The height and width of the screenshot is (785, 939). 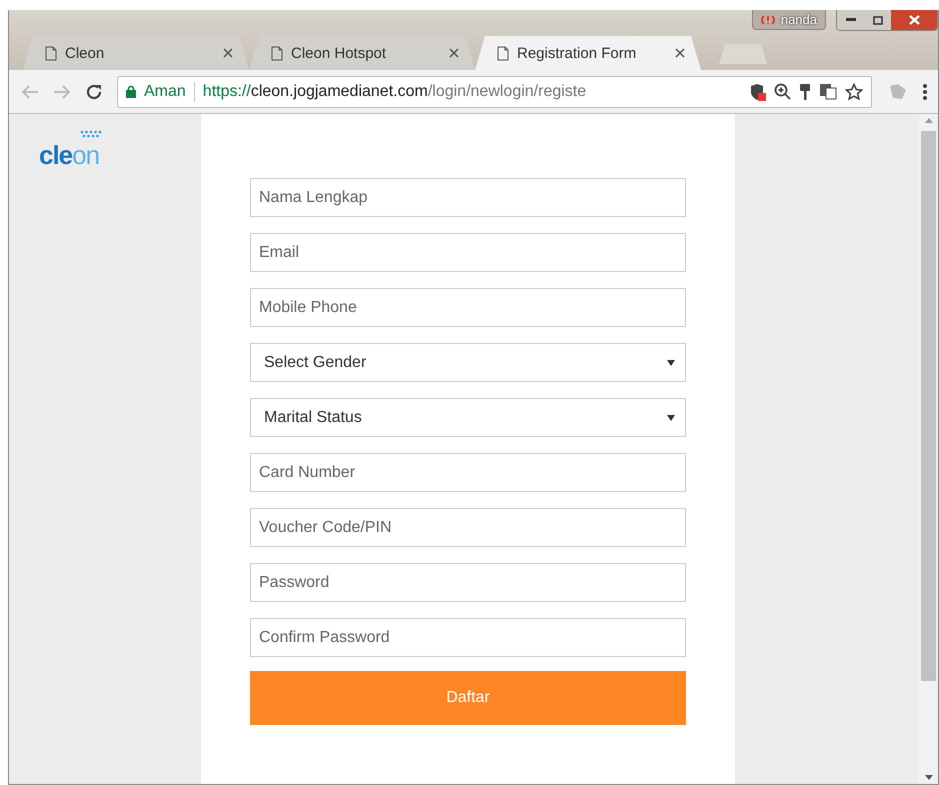 What do you see at coordinates (395, 91) in the screenshot?
I see `url-text: https://cleon.jogjamedianet.com/login/newlogin/registe` at bounding box center [395, 91].